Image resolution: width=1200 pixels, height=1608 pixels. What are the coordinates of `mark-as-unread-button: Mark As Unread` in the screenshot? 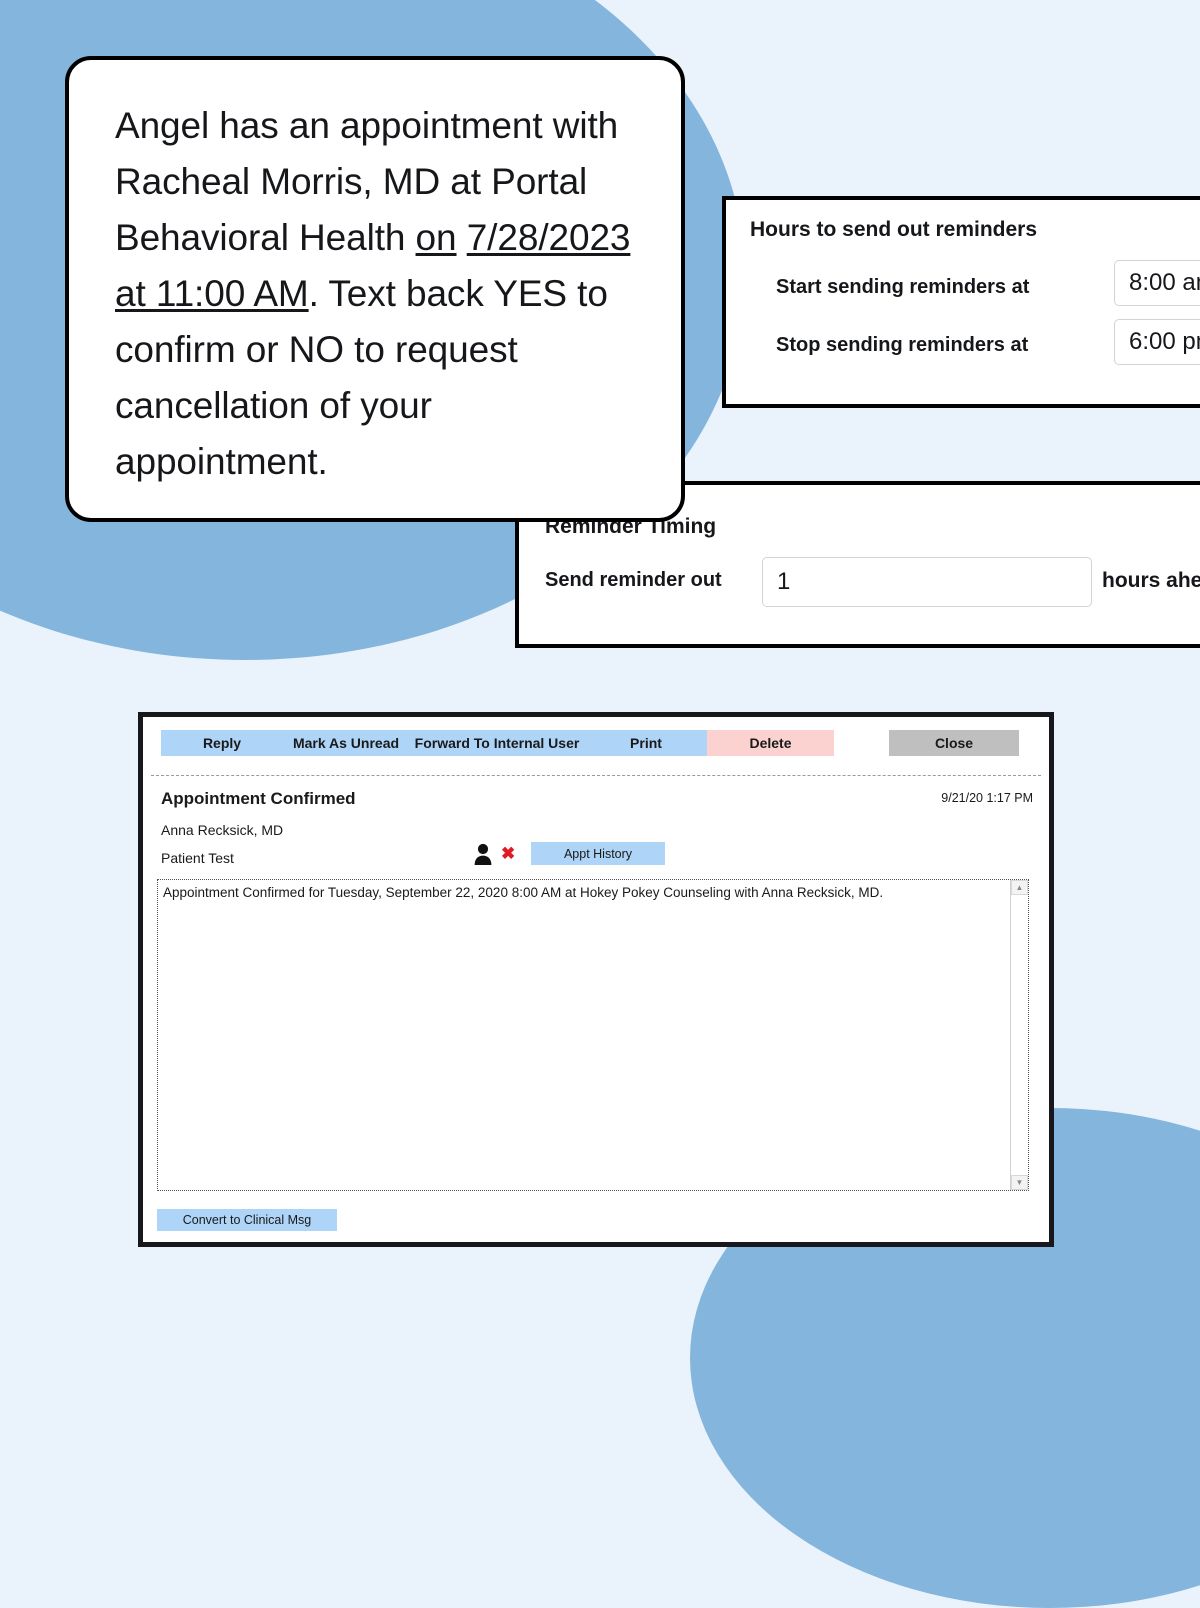 It's located at (346, 743).